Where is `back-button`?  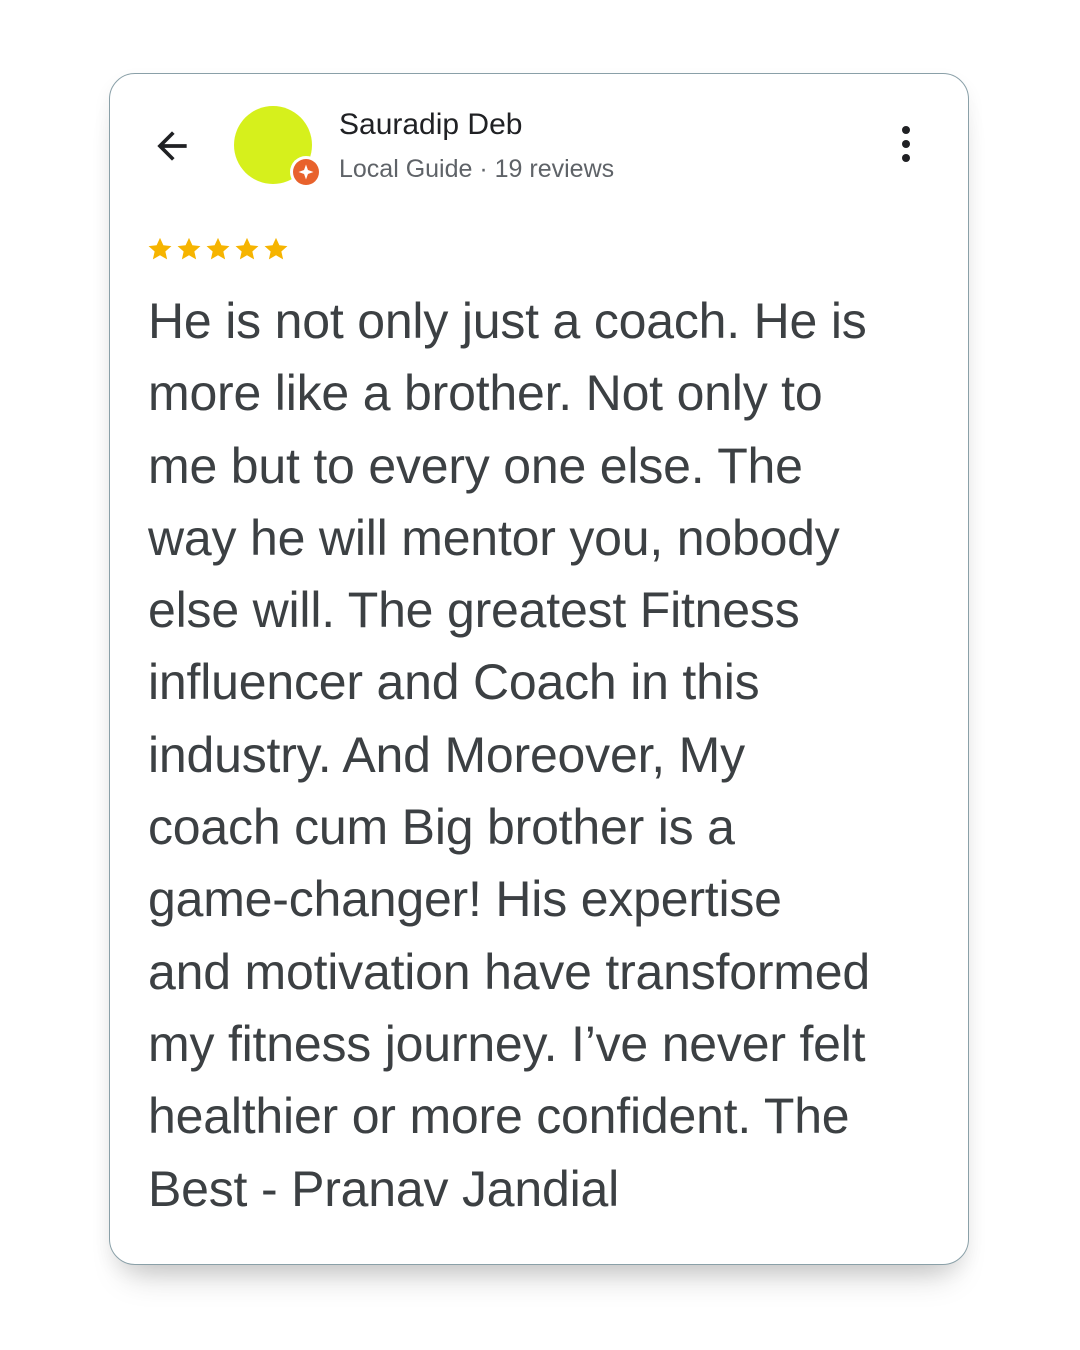 back-button is located at coordinates (172, 146).